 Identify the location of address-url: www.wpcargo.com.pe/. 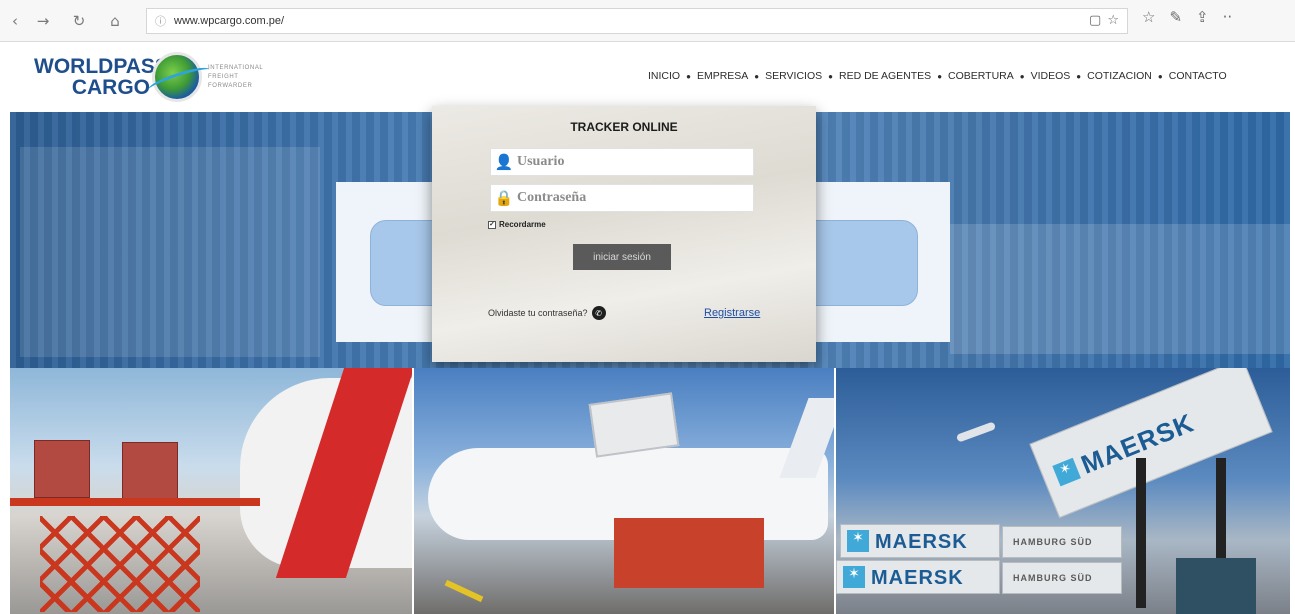
(229, 21).